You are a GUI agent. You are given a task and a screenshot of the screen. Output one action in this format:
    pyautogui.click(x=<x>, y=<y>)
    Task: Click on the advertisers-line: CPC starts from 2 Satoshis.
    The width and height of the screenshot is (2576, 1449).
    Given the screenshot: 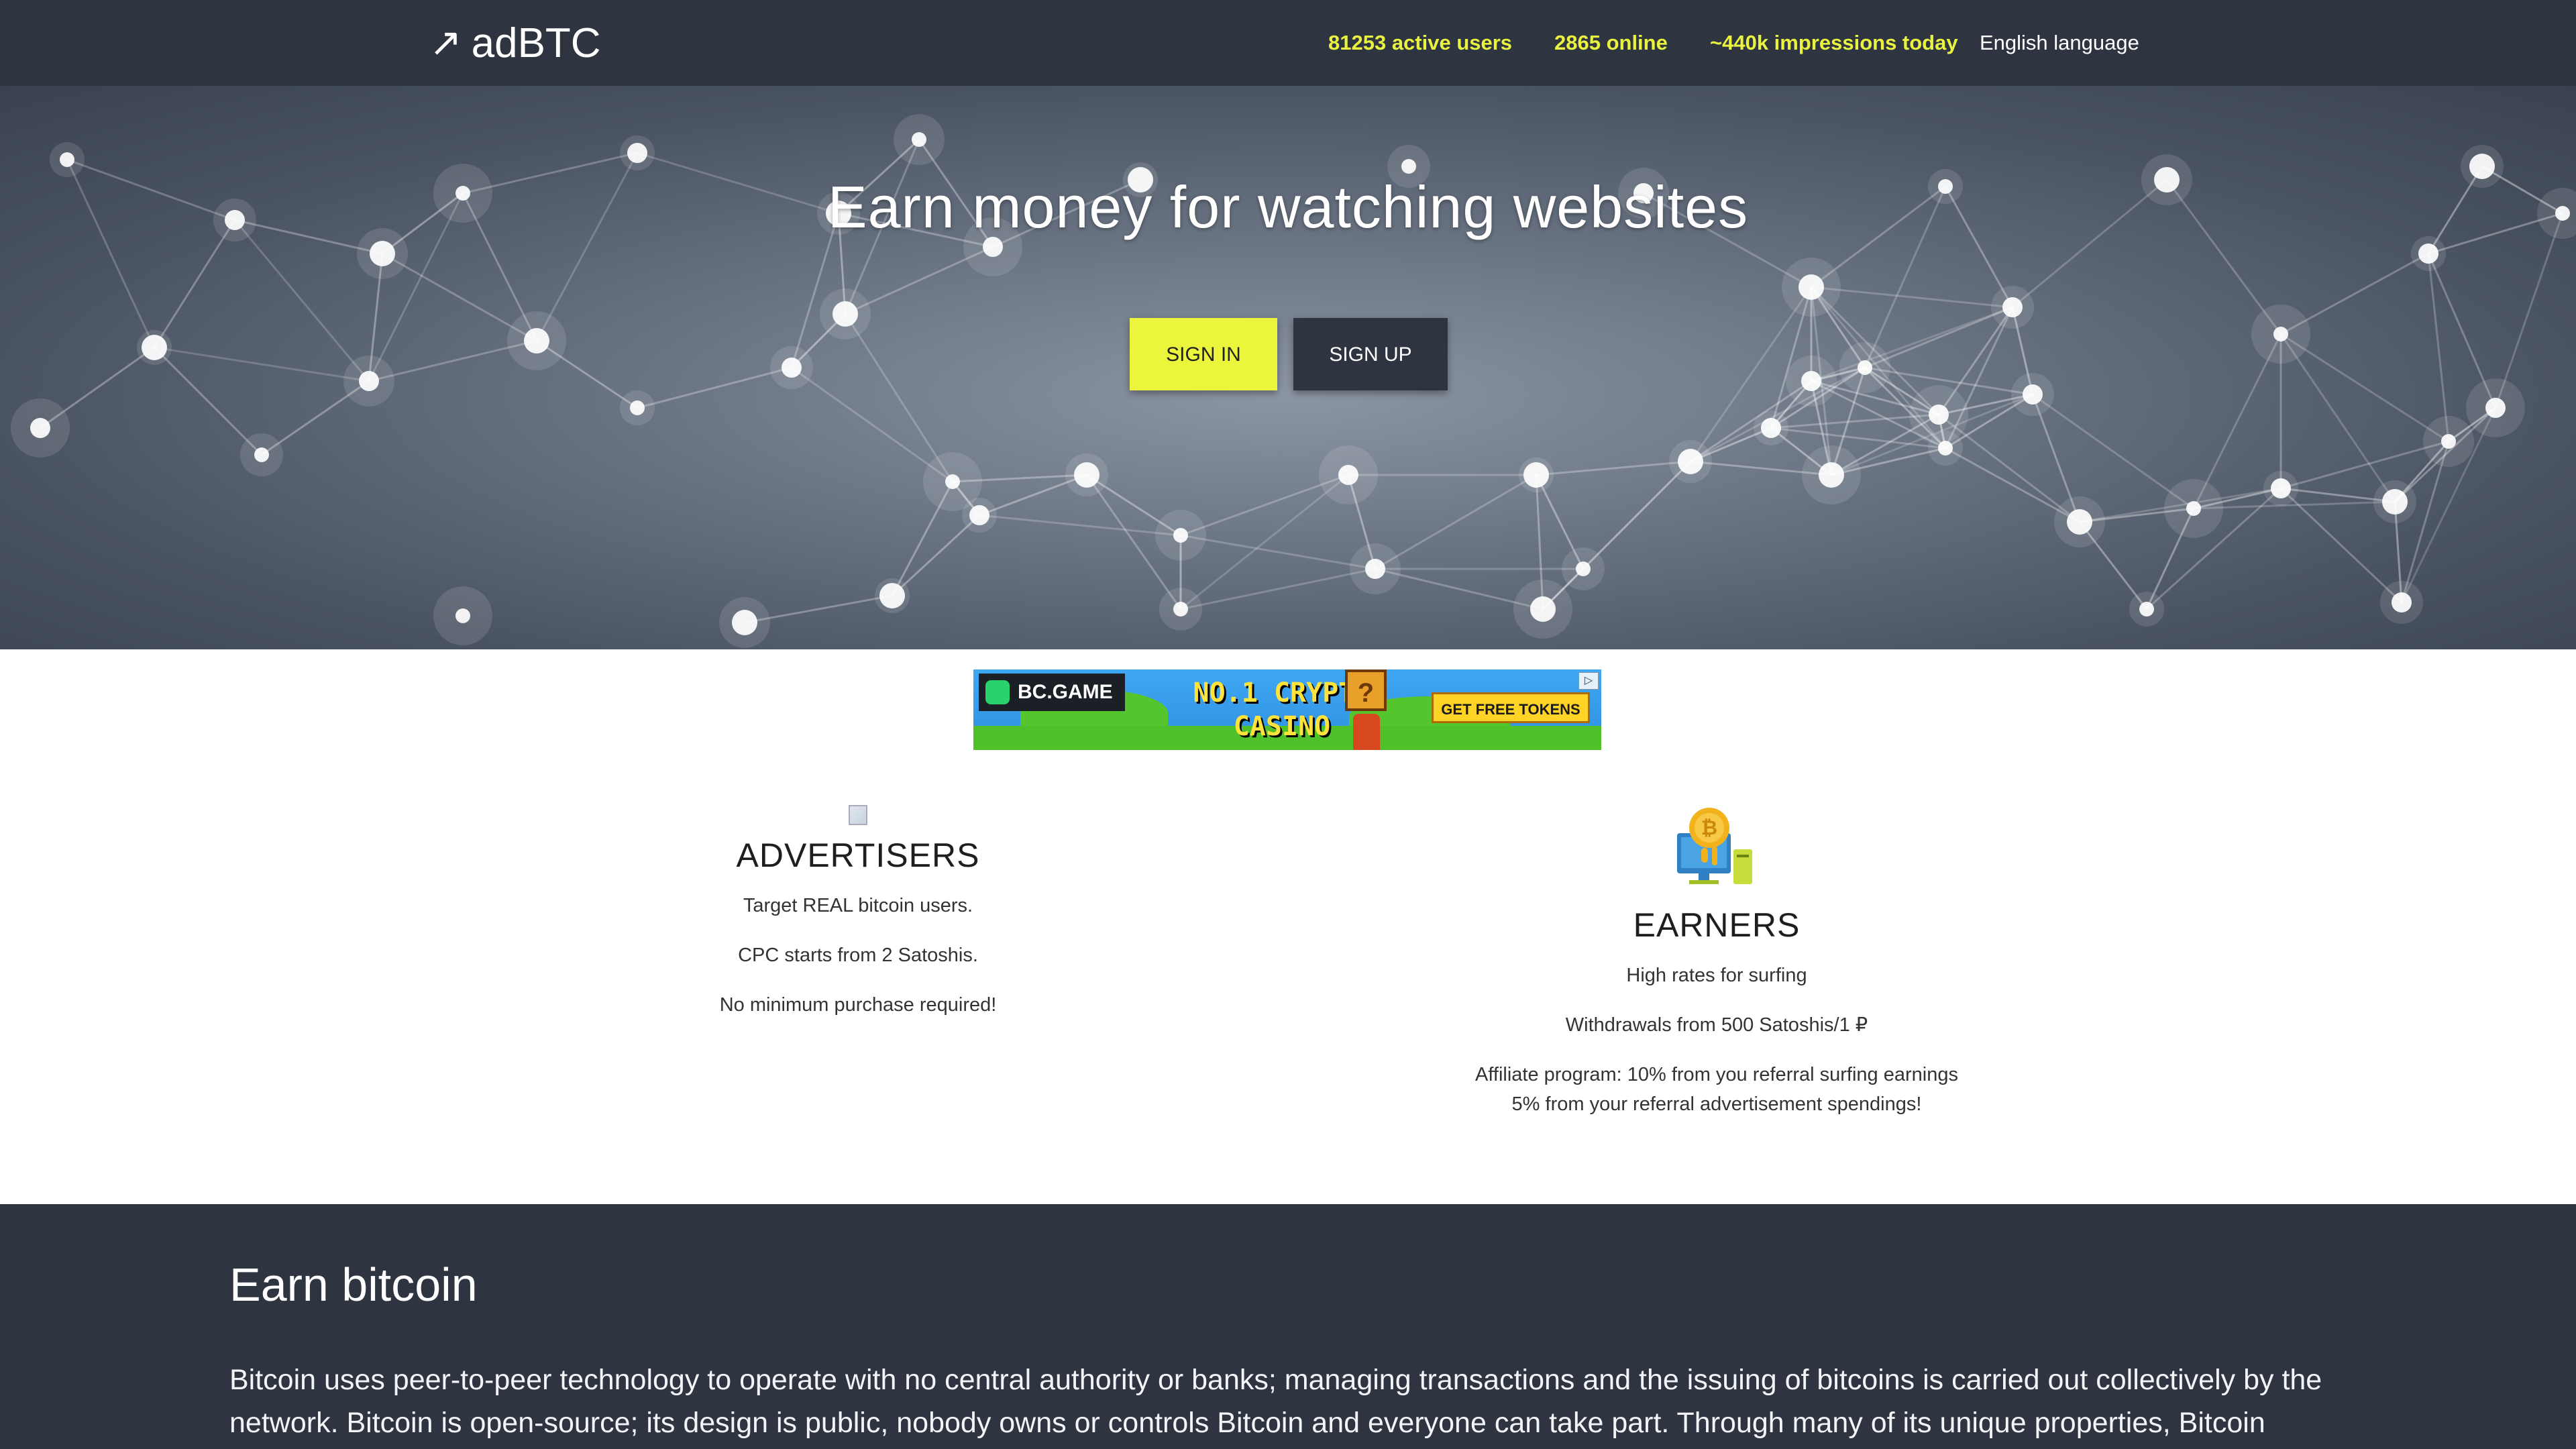 What is the action you would take?
    pyautogui.click(x=858, y=955)
    